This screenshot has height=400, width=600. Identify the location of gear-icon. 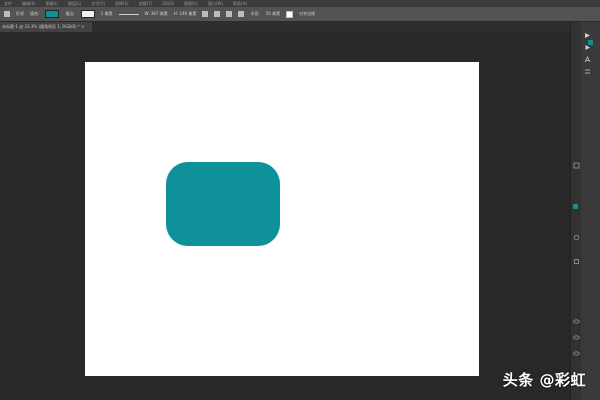
(241, 14).